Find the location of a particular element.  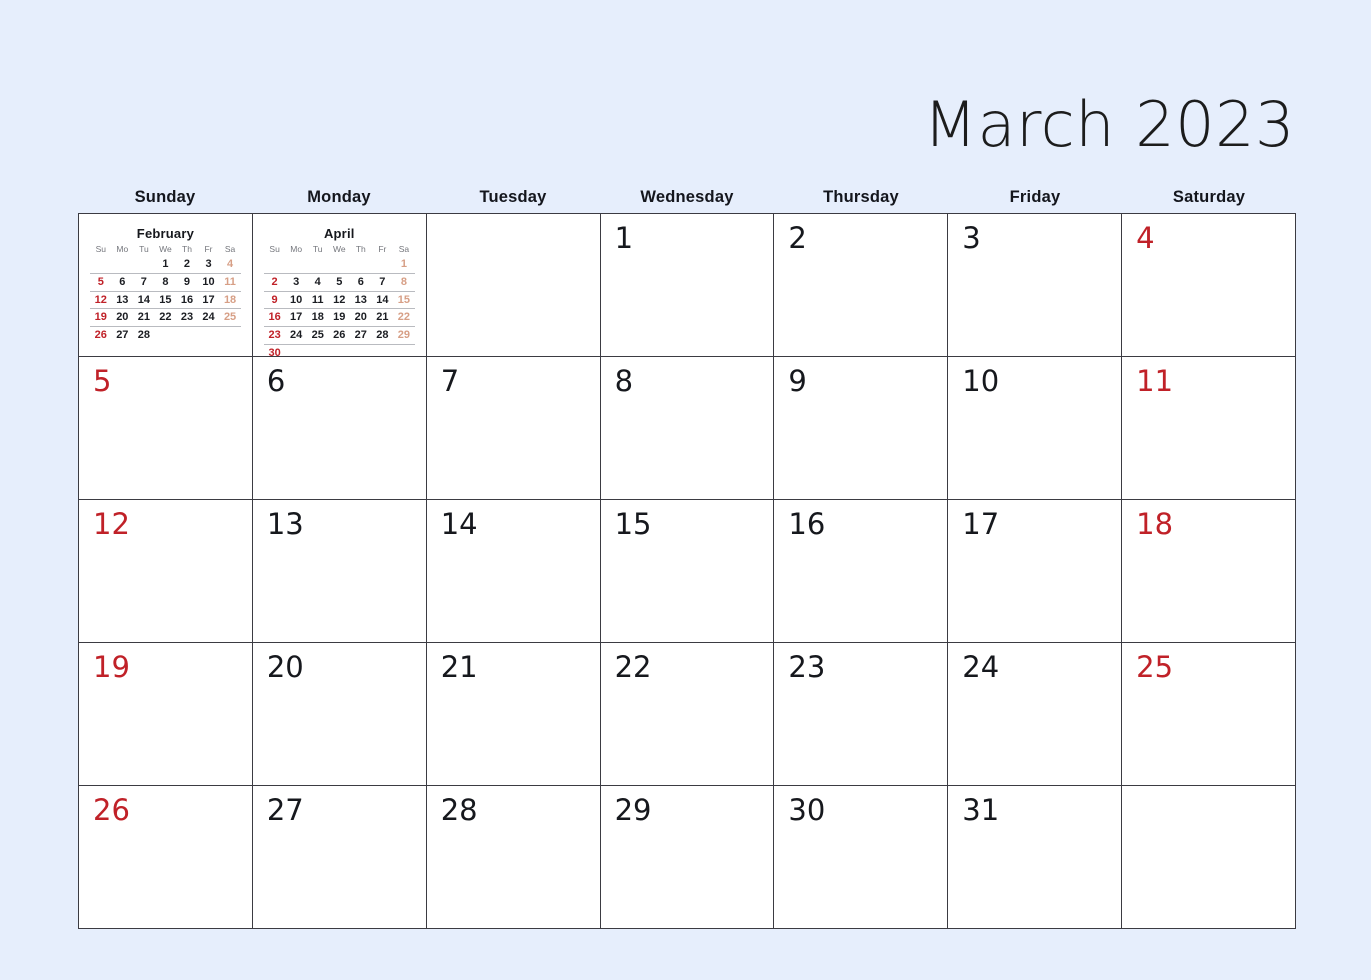

calendar-cell-day-1: 1 is located at coordinates (687, 285).